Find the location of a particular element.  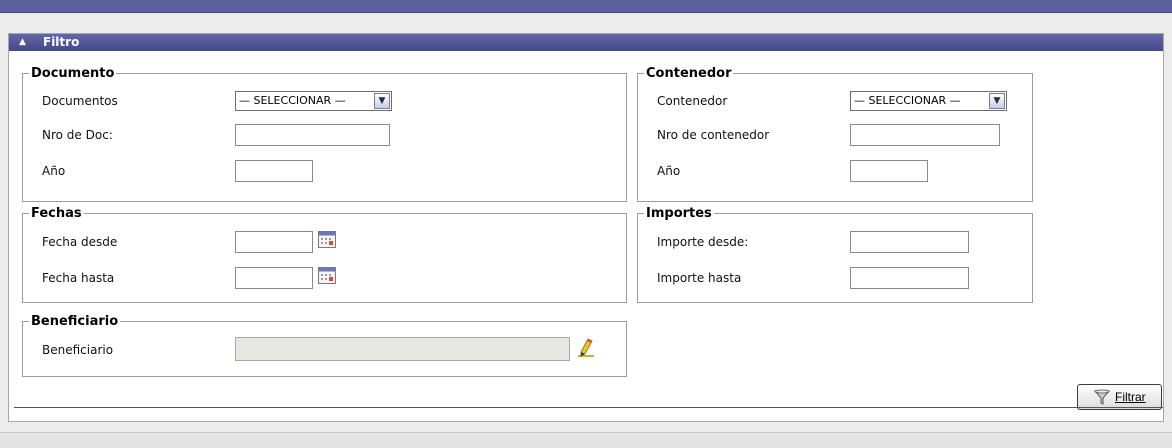

nro-doc-label: Nro de Doc: is located at coordinates (77, 135).